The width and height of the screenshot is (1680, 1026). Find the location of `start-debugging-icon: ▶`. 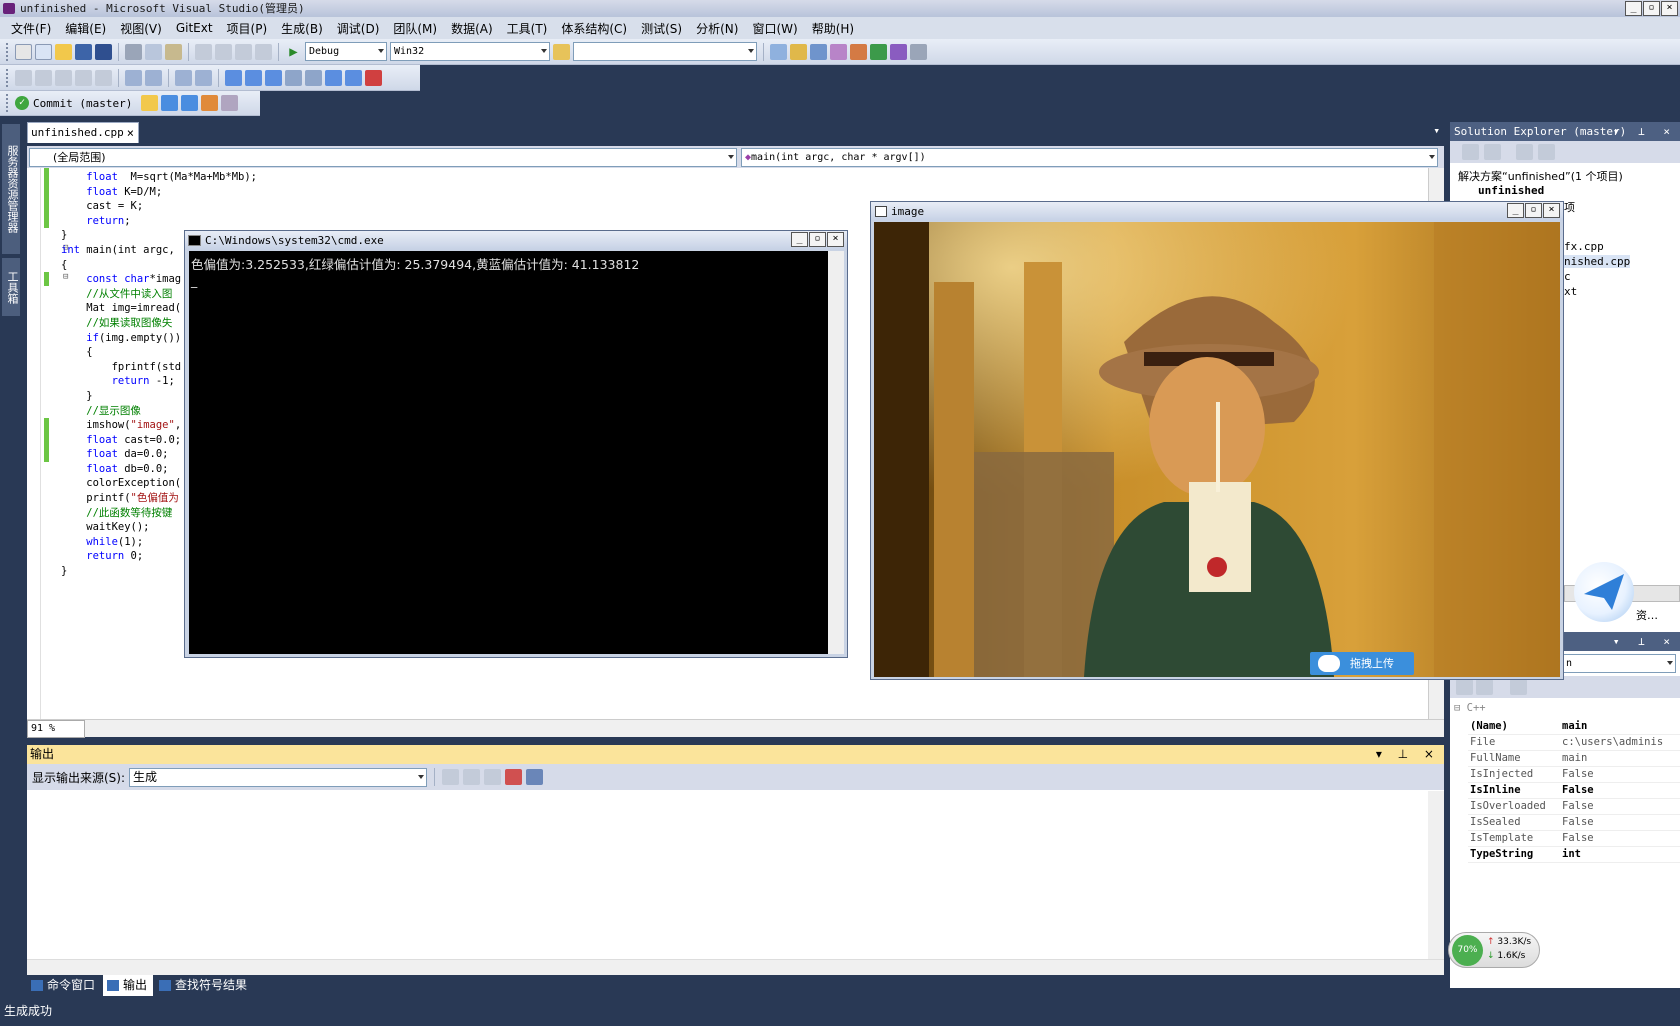

start-debugging-icon: ▶ is located at coordinates (293, 52).